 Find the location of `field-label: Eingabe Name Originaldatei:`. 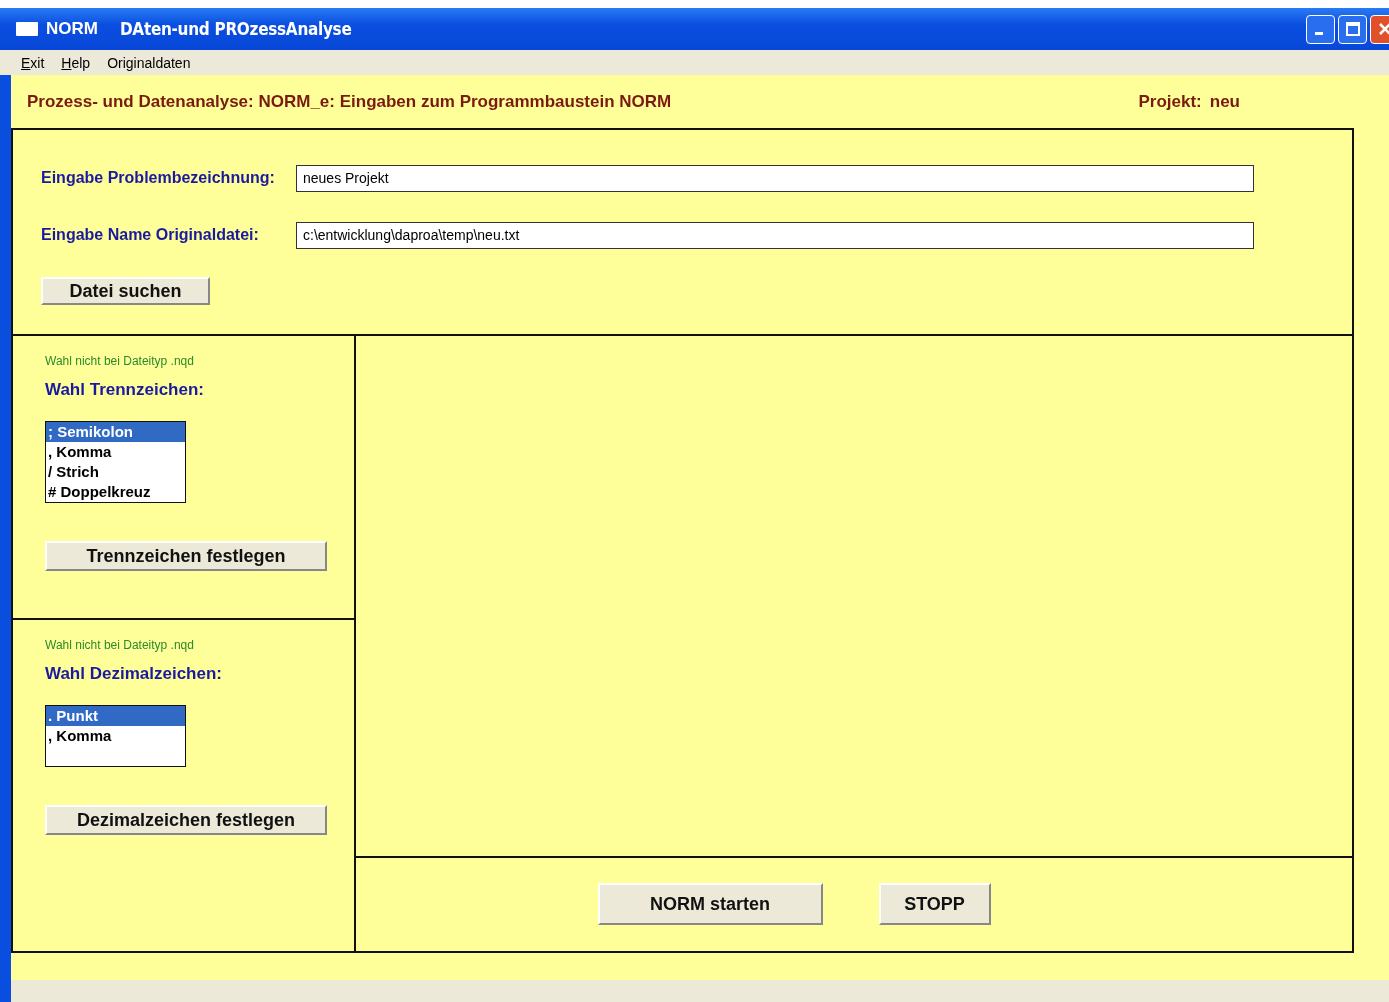

field-label: Eingabe Name Originaldatei: is located at coordinates (150, 235).